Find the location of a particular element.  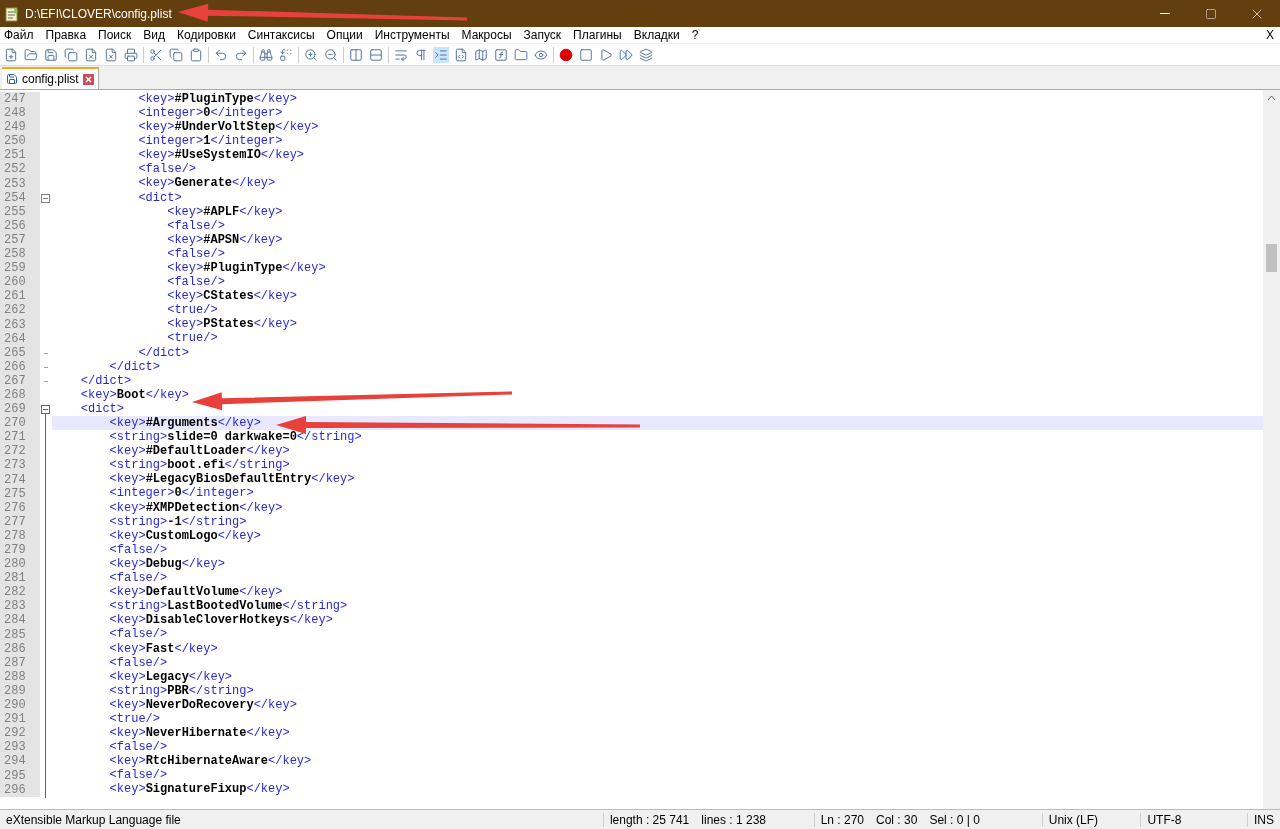

fold-collapse-icon is located at coordinates (45, 198).